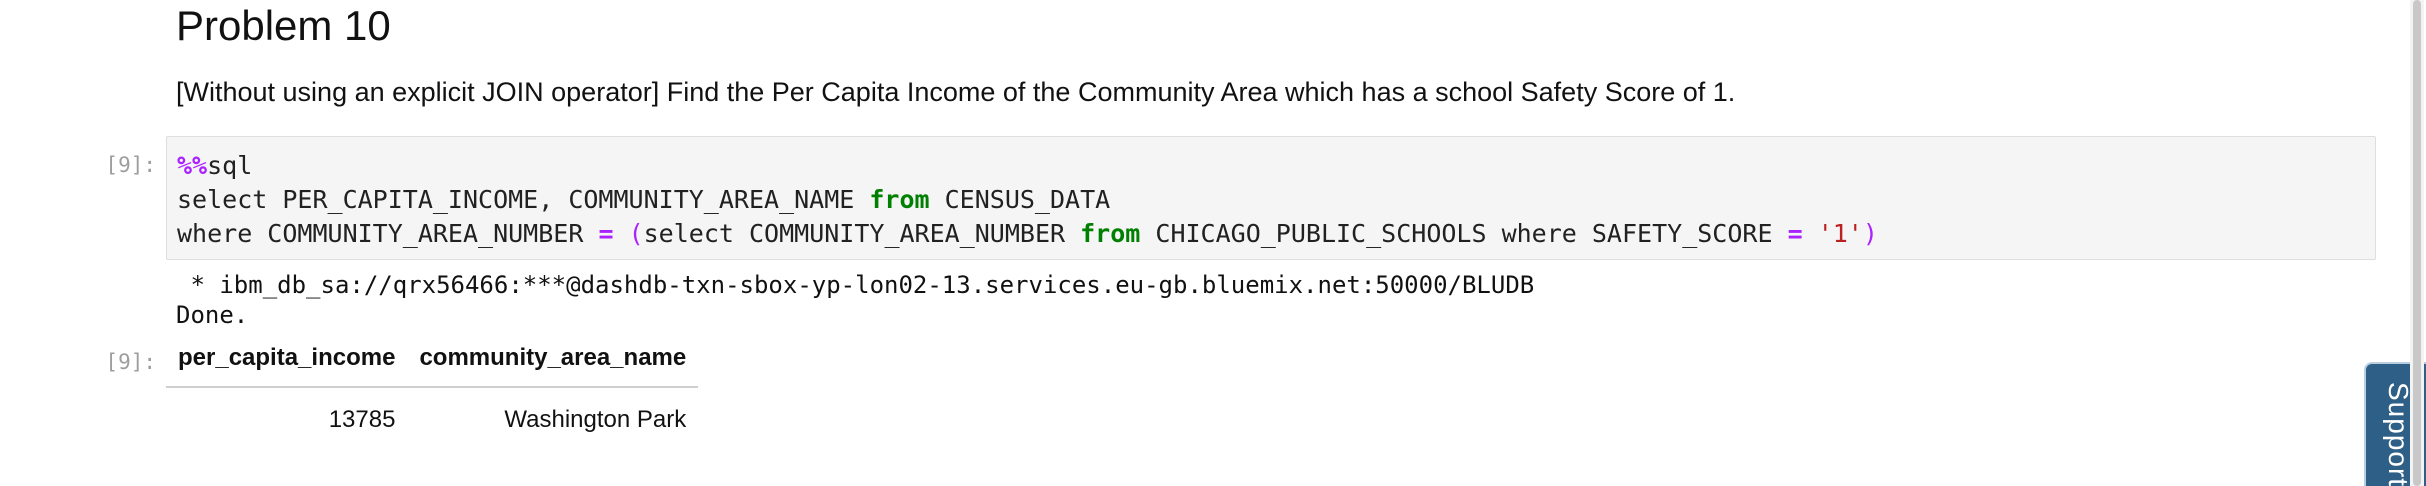  I want to click on code-text: sql, so click(230, 165).